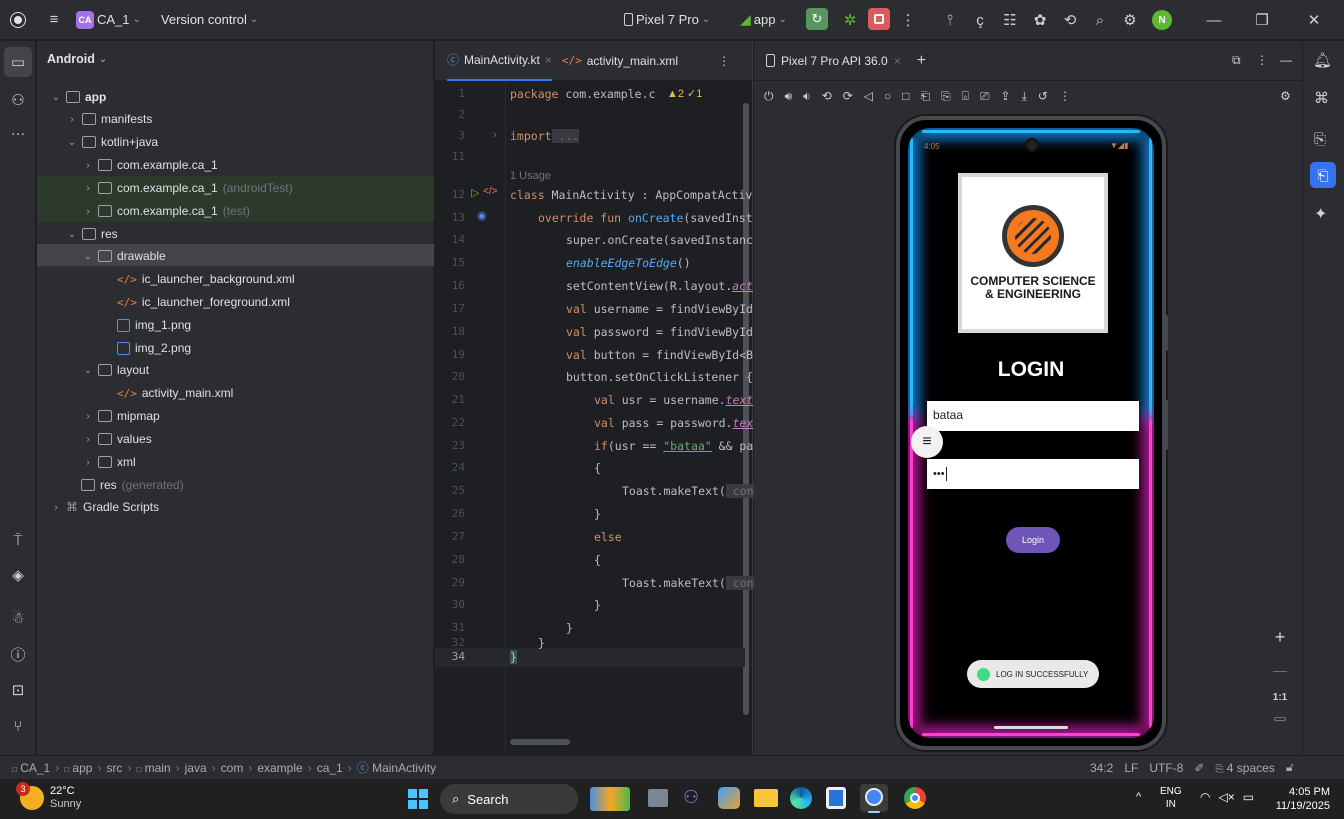 The width and height of the screenshot is (1344, 819). I want to click on gradle-icon: ⌘, so click(1321, 98).